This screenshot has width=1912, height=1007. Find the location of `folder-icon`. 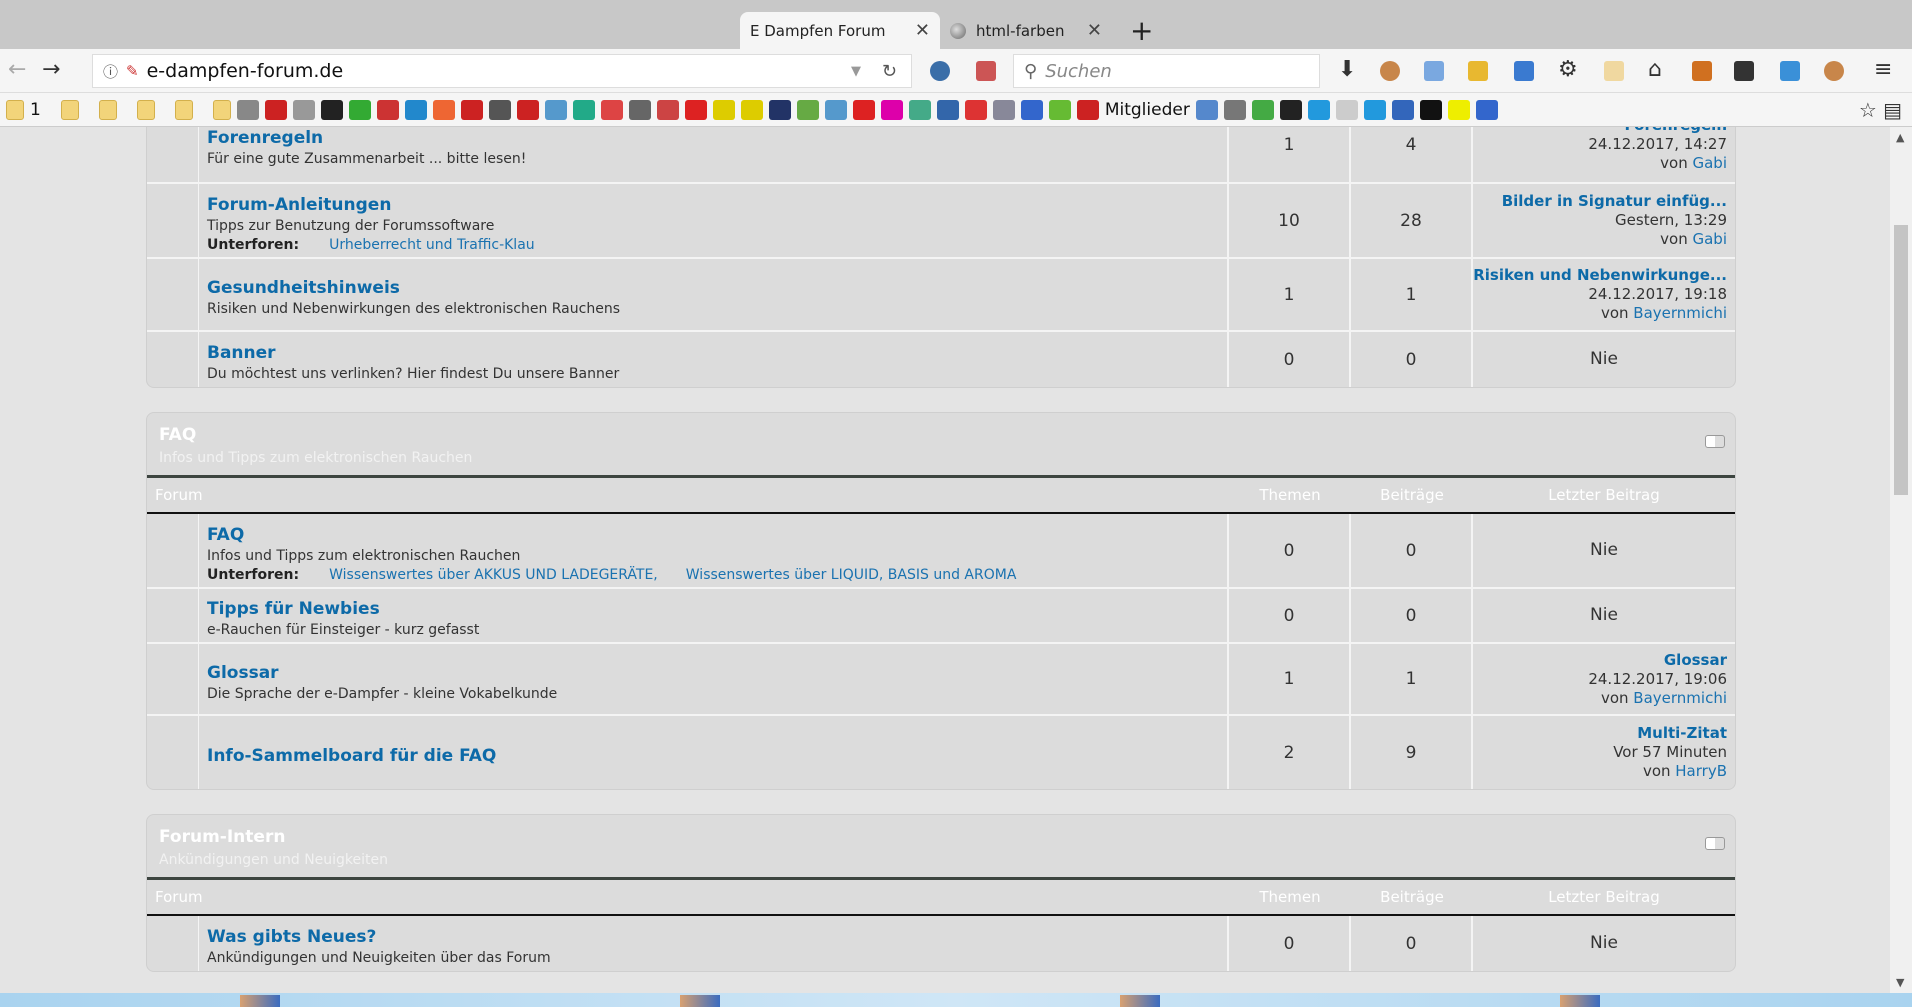

folder-icon is located at coordinates (1434, 71).